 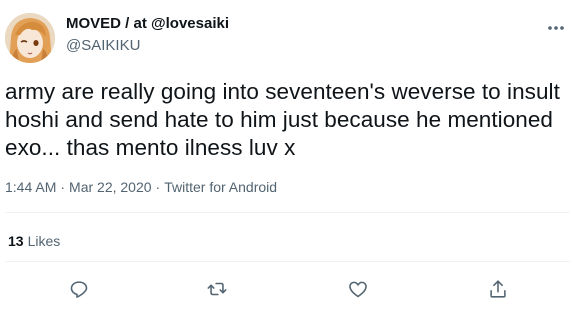 I want to click on like-button, so click(x=358, y=289).